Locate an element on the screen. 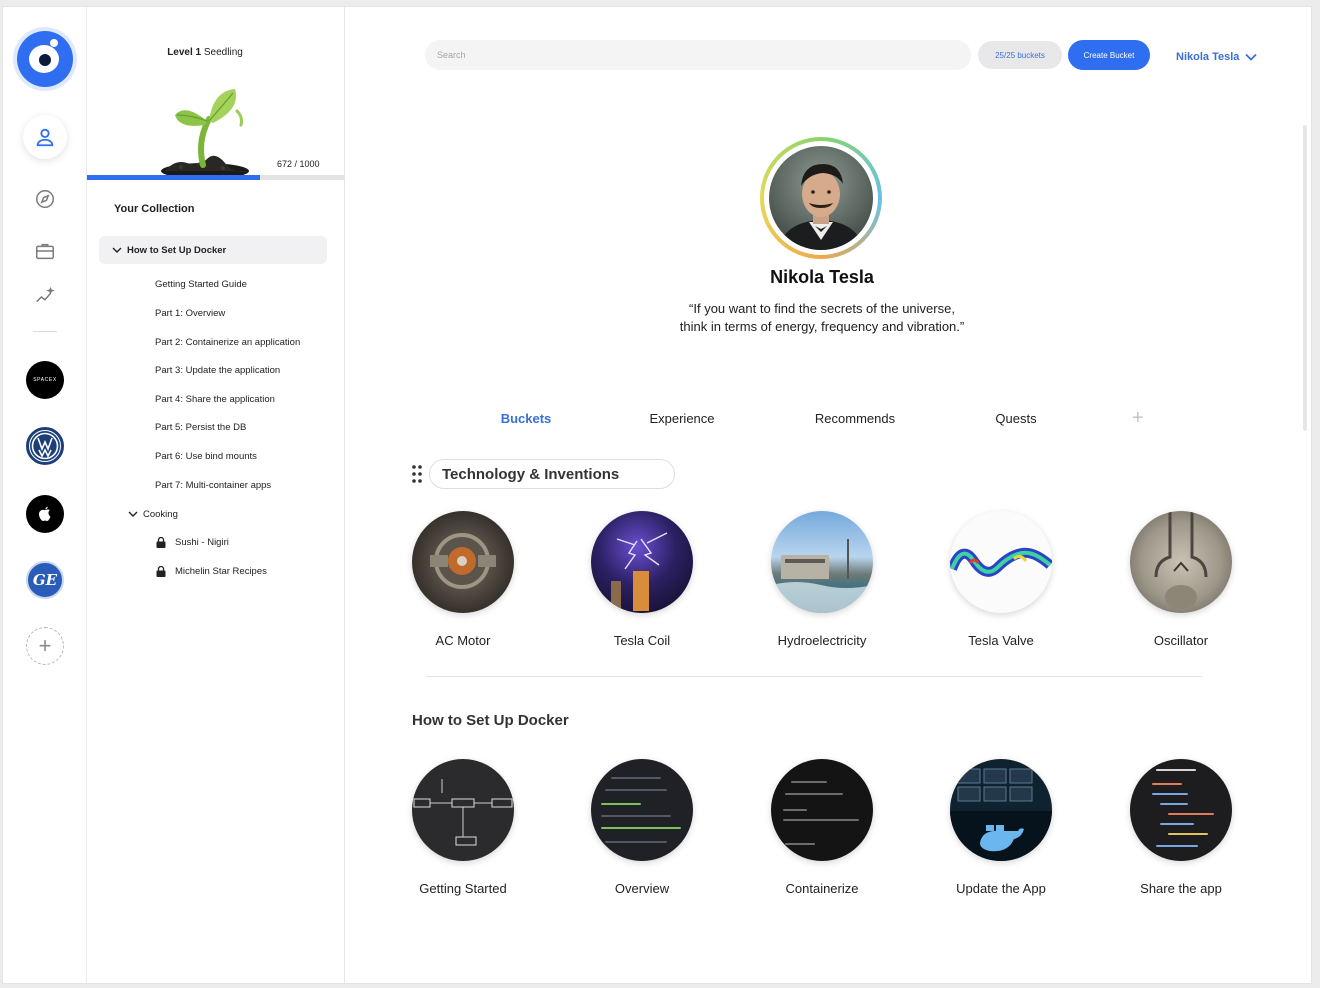 The image size is (1320, 988). tree-group-docker: How to Set Up Docker is located at coordinates (168, 250).